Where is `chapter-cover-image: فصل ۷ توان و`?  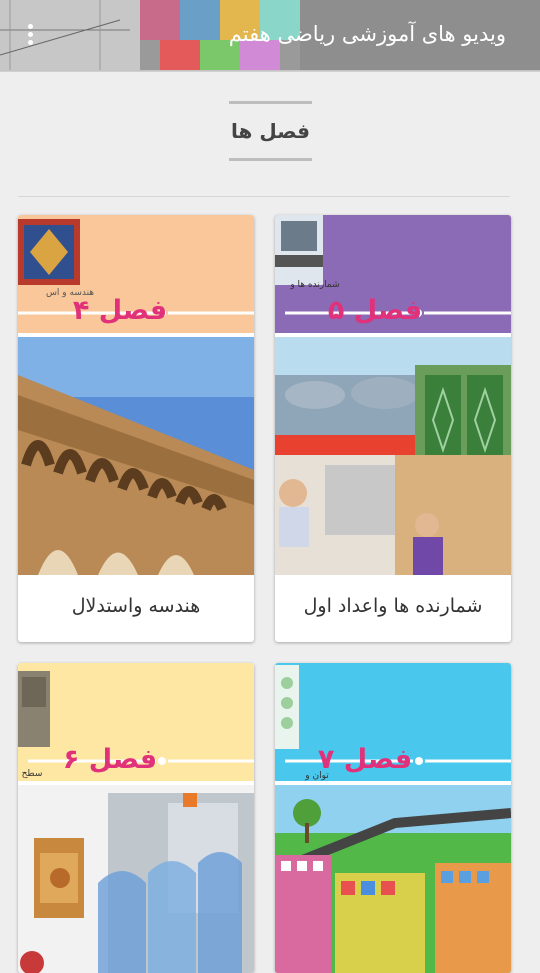 chapter-cover-image: فصل ۷ توان و is located at coordinates (393, 818).